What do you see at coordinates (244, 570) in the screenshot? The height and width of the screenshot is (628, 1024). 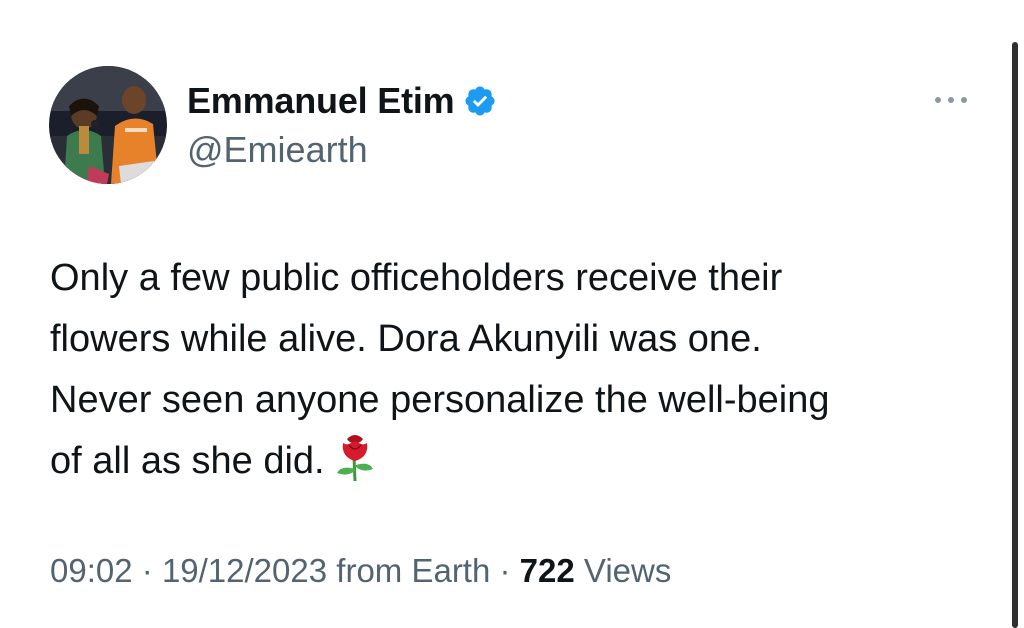 I see `tweet-date: 19/12/2023` at bounding box center [244, 570].